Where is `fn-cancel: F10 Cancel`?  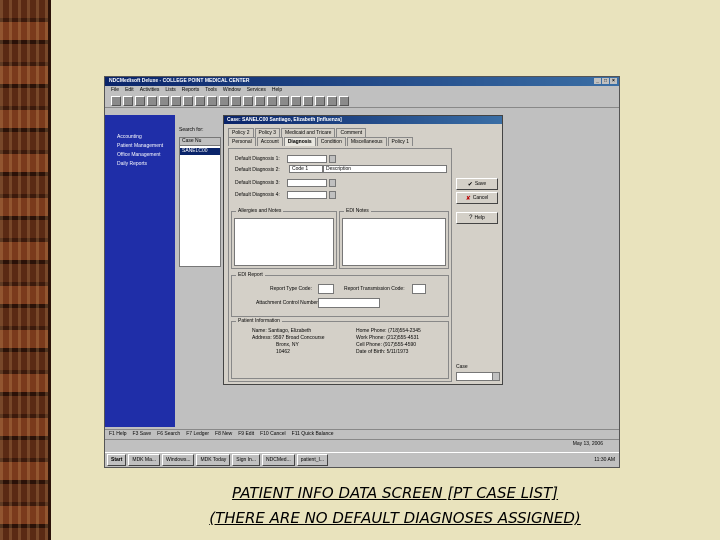
fn-cancel: F10 Cancel is located at coordinates (273, 434).